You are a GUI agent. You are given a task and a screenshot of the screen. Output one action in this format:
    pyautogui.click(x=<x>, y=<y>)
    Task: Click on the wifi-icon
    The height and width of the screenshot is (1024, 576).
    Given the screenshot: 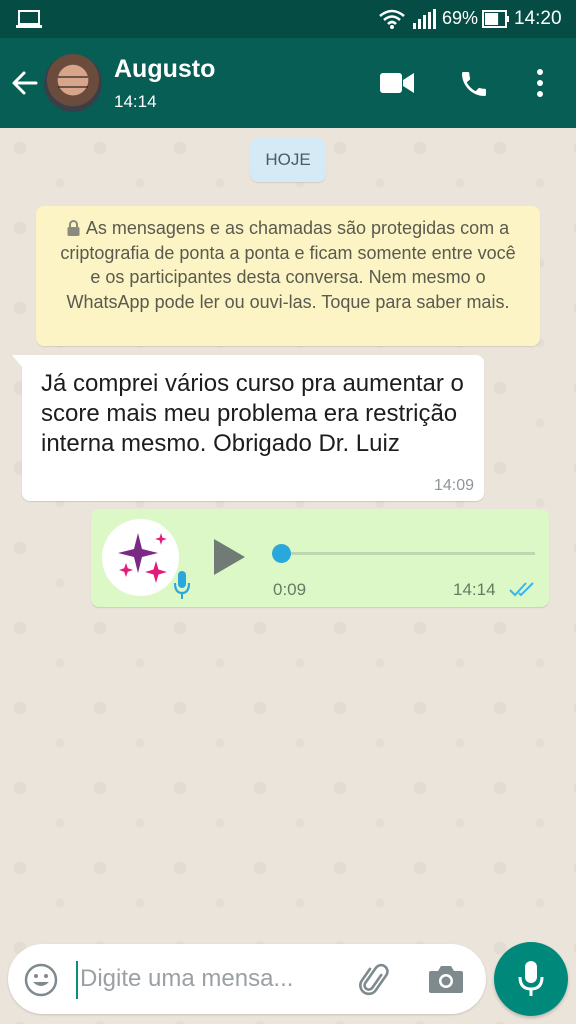 What is the action you would take?
    pyautogui.click(x=392, y=19)
    